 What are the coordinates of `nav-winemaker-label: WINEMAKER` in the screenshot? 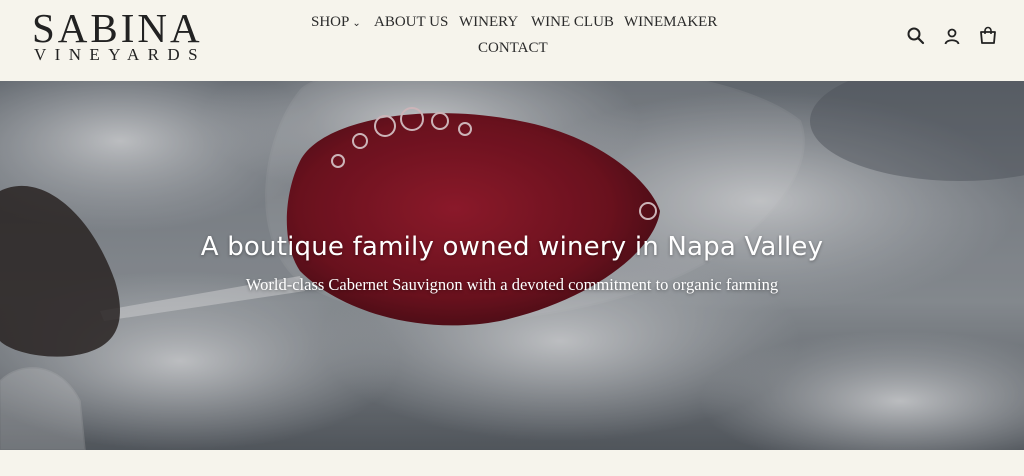 It's located at (671, 22).